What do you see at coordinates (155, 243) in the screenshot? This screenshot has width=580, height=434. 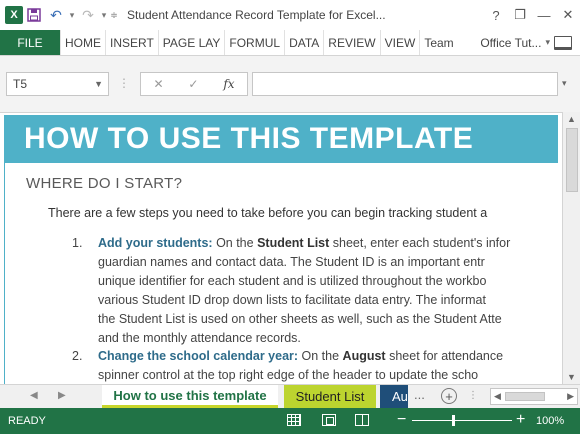 I see `step-title: Add your students:` at bounding box center [155, 243].